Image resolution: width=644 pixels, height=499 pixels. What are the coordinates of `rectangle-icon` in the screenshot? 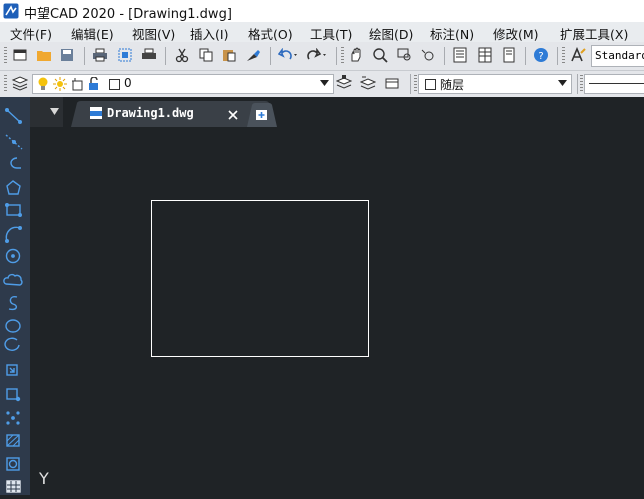 It's located at (13, 209).